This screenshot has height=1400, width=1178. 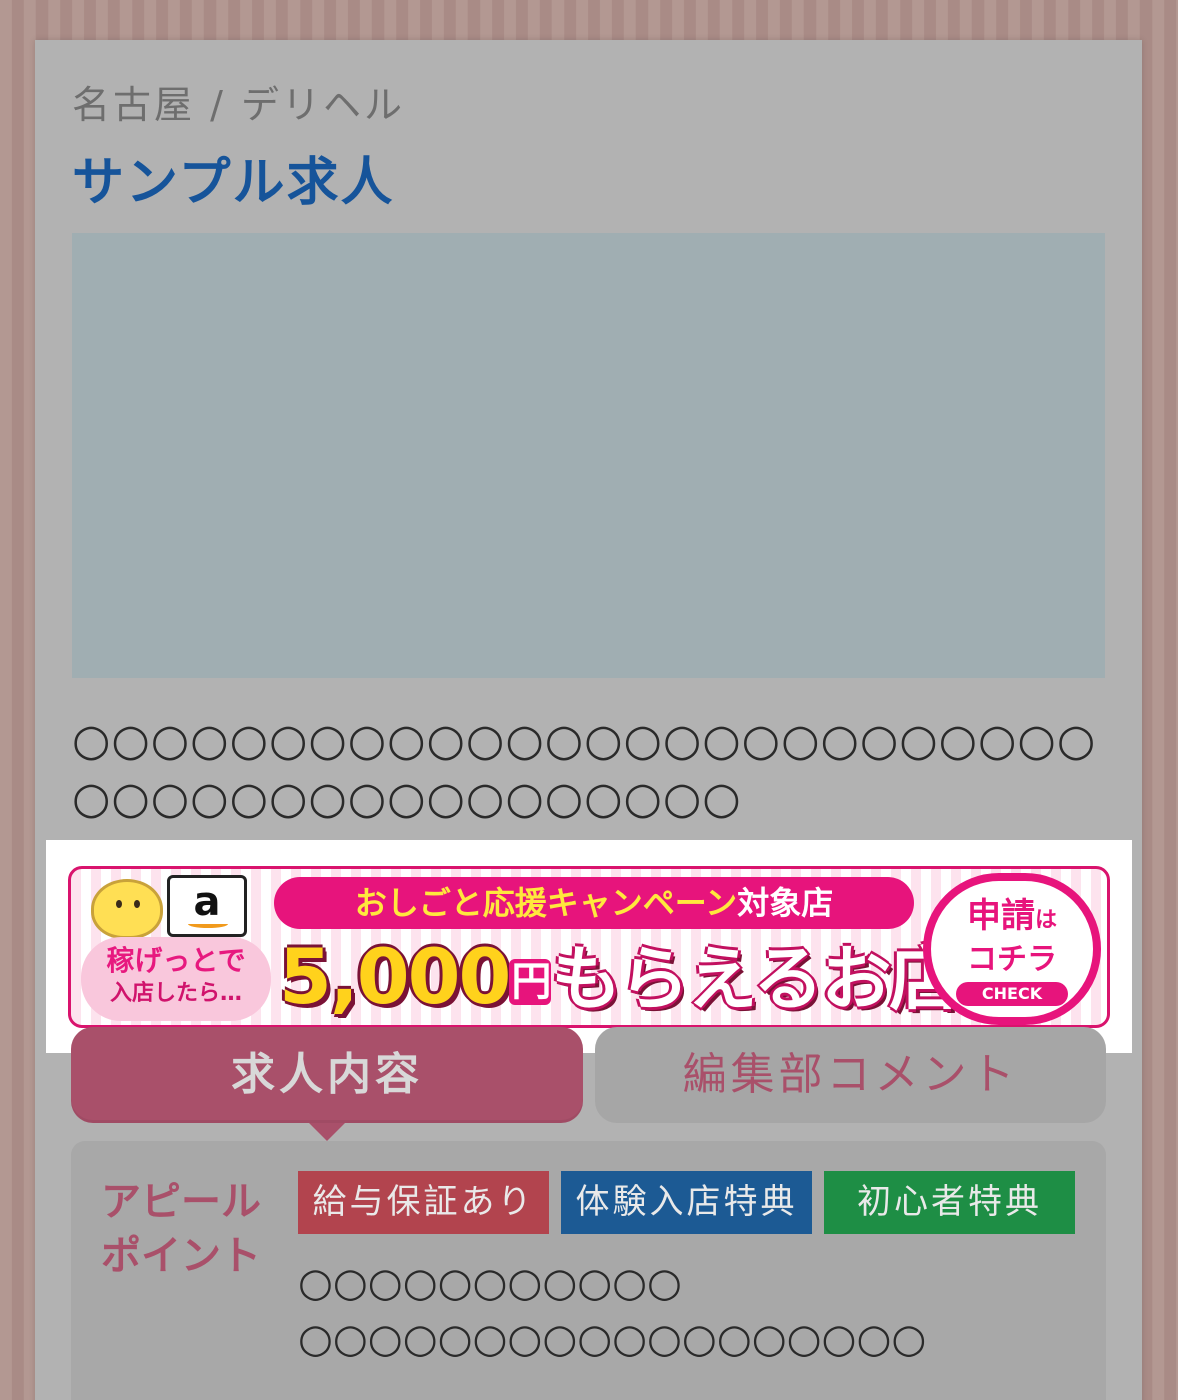 What do you see at coordinates (490, 1283) in the screenshot?
I see `appeal-text-line-1: ○○○○○○○○○○○` at bounding box center [490, 1283].